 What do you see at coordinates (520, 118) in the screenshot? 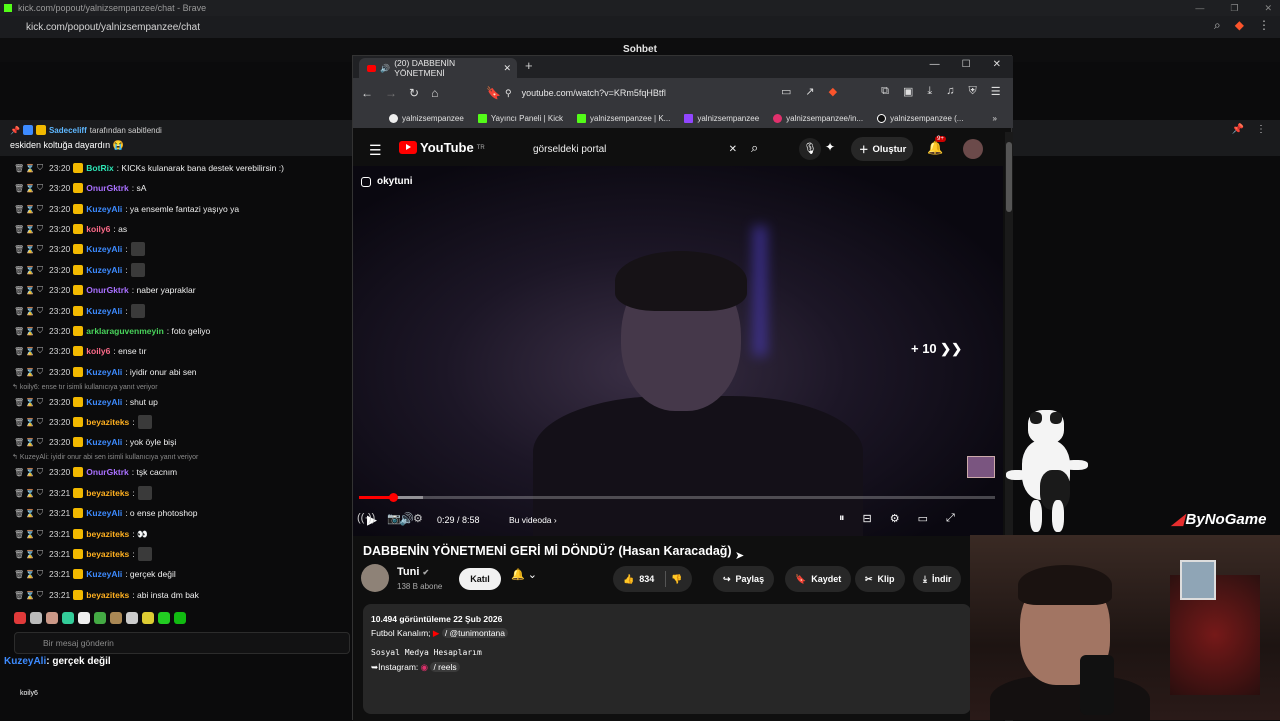
I see `bookmark-item: Yayıncı Paneli | Kick` at bounding box center [520, 118].